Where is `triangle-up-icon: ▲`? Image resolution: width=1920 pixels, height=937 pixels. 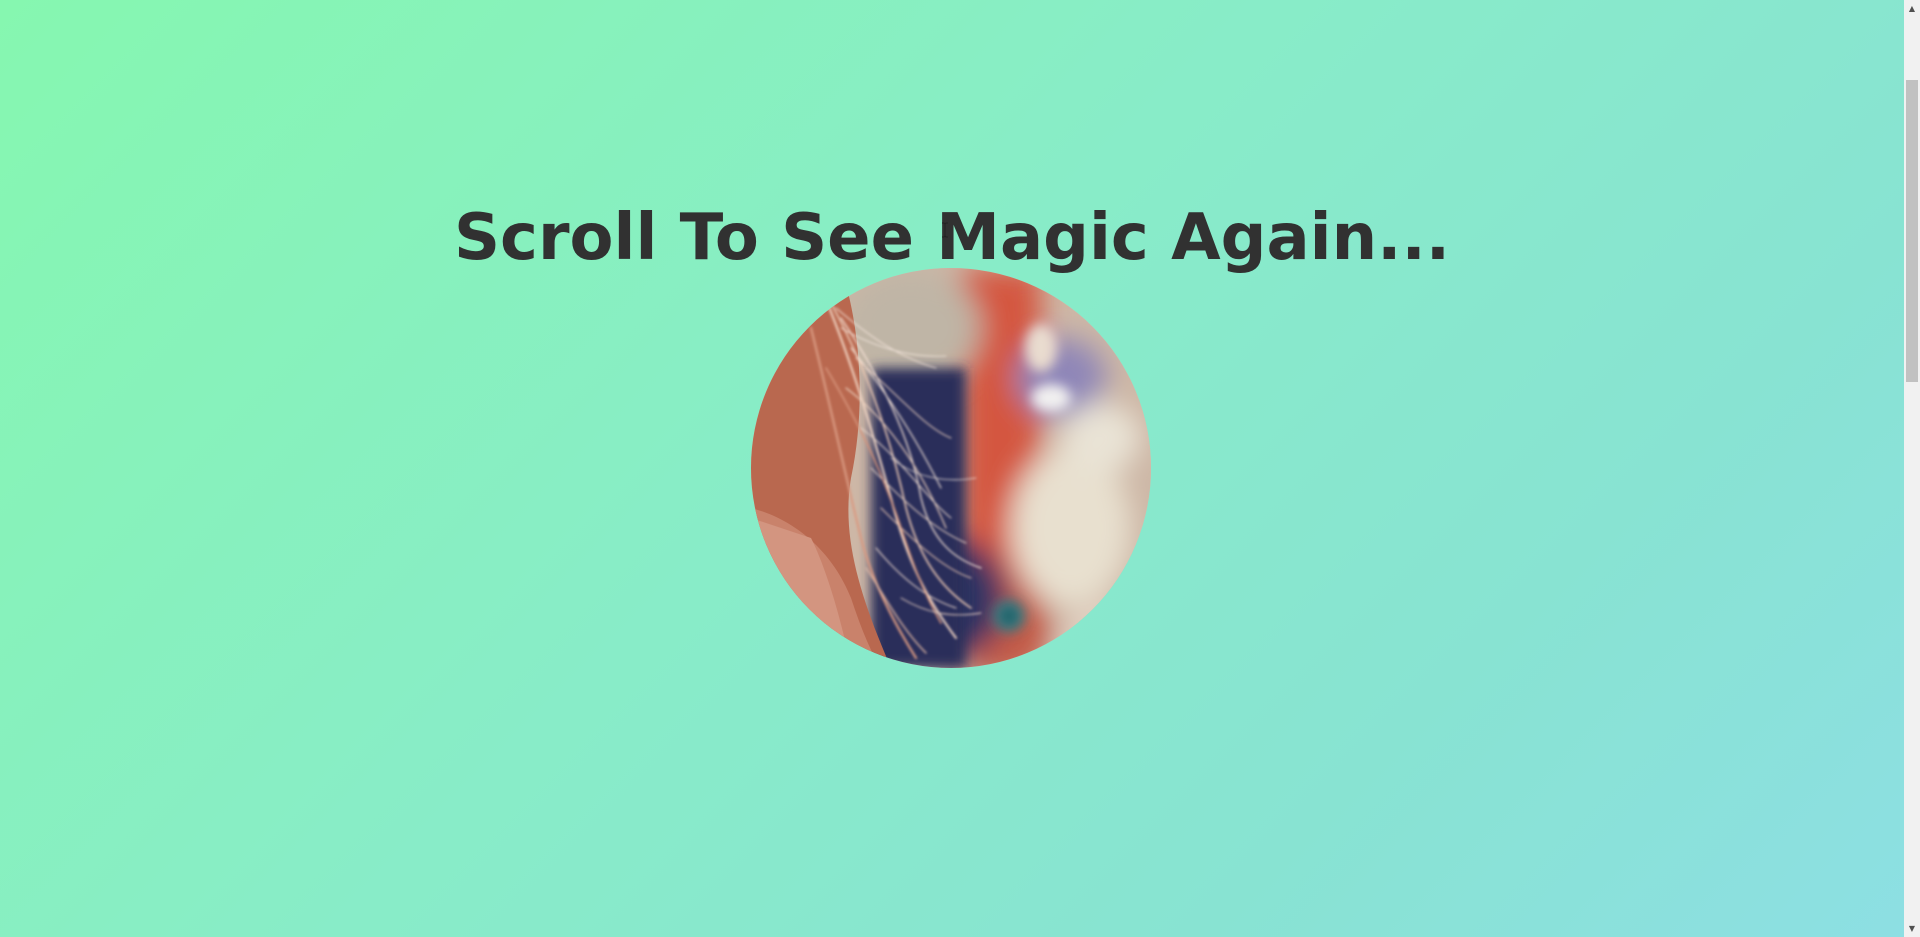 triangle-up-icon: ▲ is located at coordinates (1912, 8).